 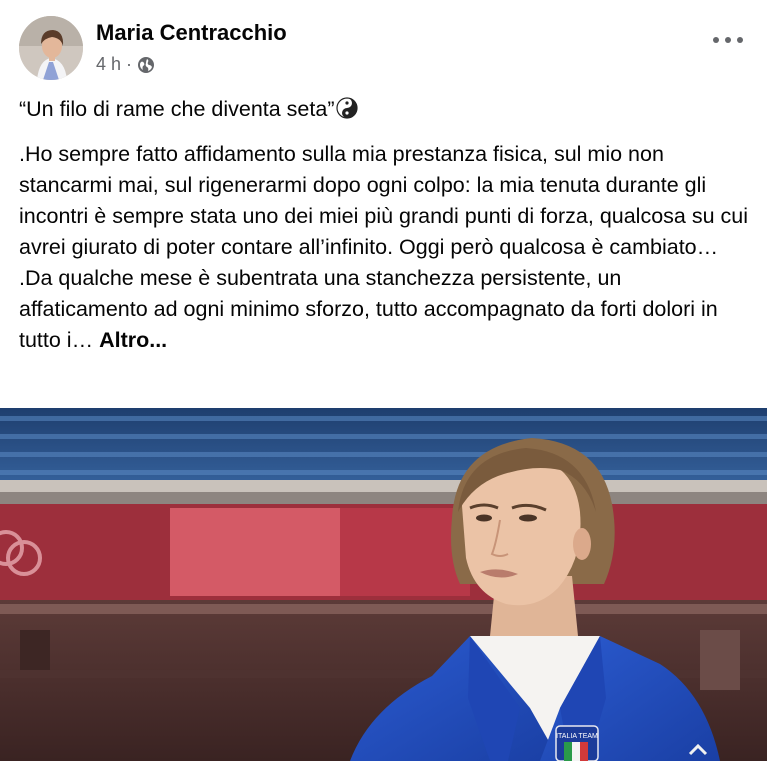 What do you see at coordinates (191, 33) in the screenshot?
I see `author-name: Maria Centracchio` at bounding box center [191, 33].